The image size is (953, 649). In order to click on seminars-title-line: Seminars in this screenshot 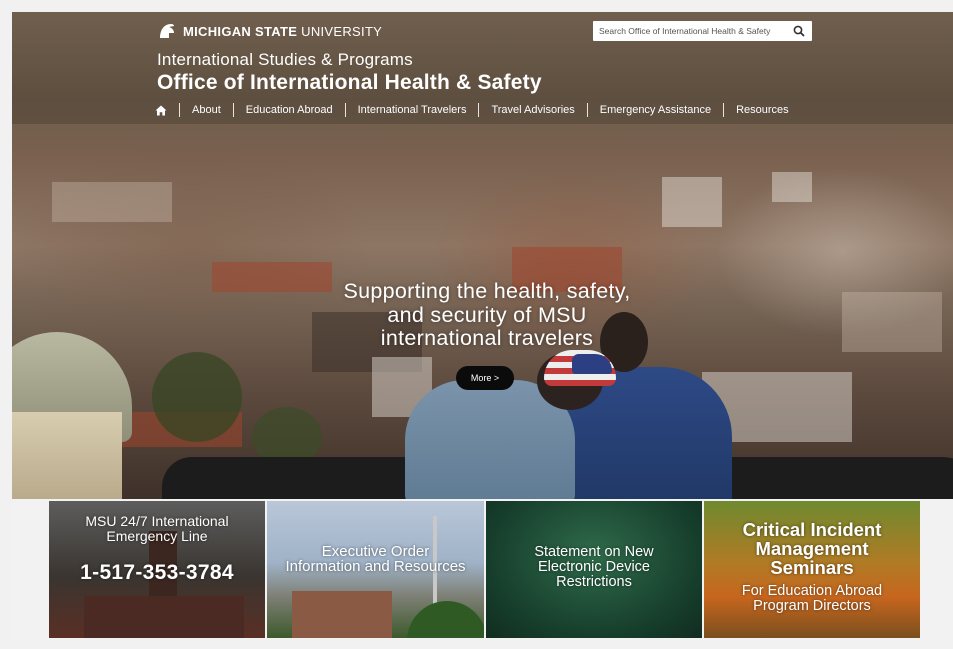, I will do `click(812, 567)`.